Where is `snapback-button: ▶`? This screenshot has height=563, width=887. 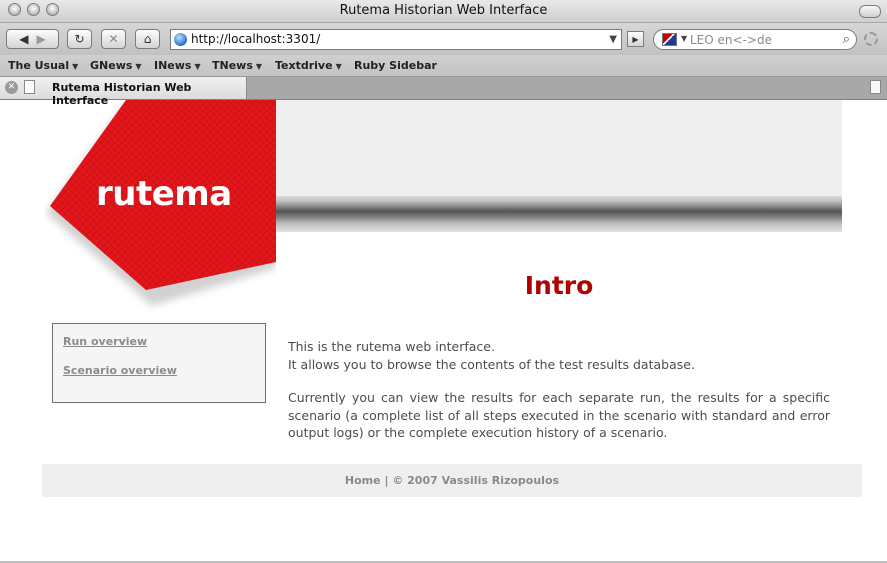
snapback-button: ▶ is located at coordinates (635, 39).